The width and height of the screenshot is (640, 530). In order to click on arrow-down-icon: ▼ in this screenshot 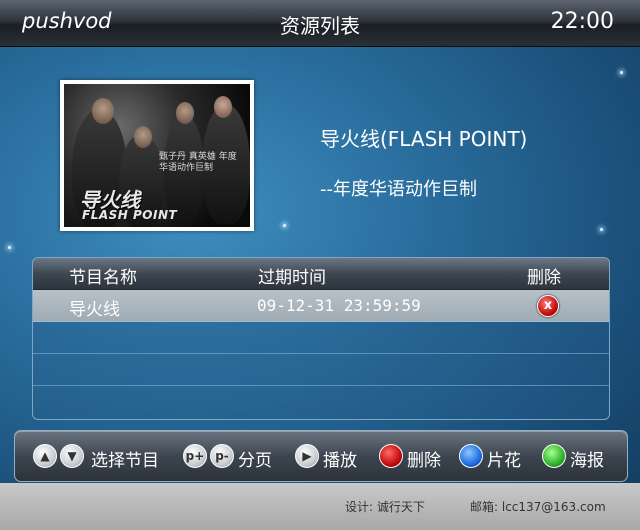, I will do `click(72, 456)`.